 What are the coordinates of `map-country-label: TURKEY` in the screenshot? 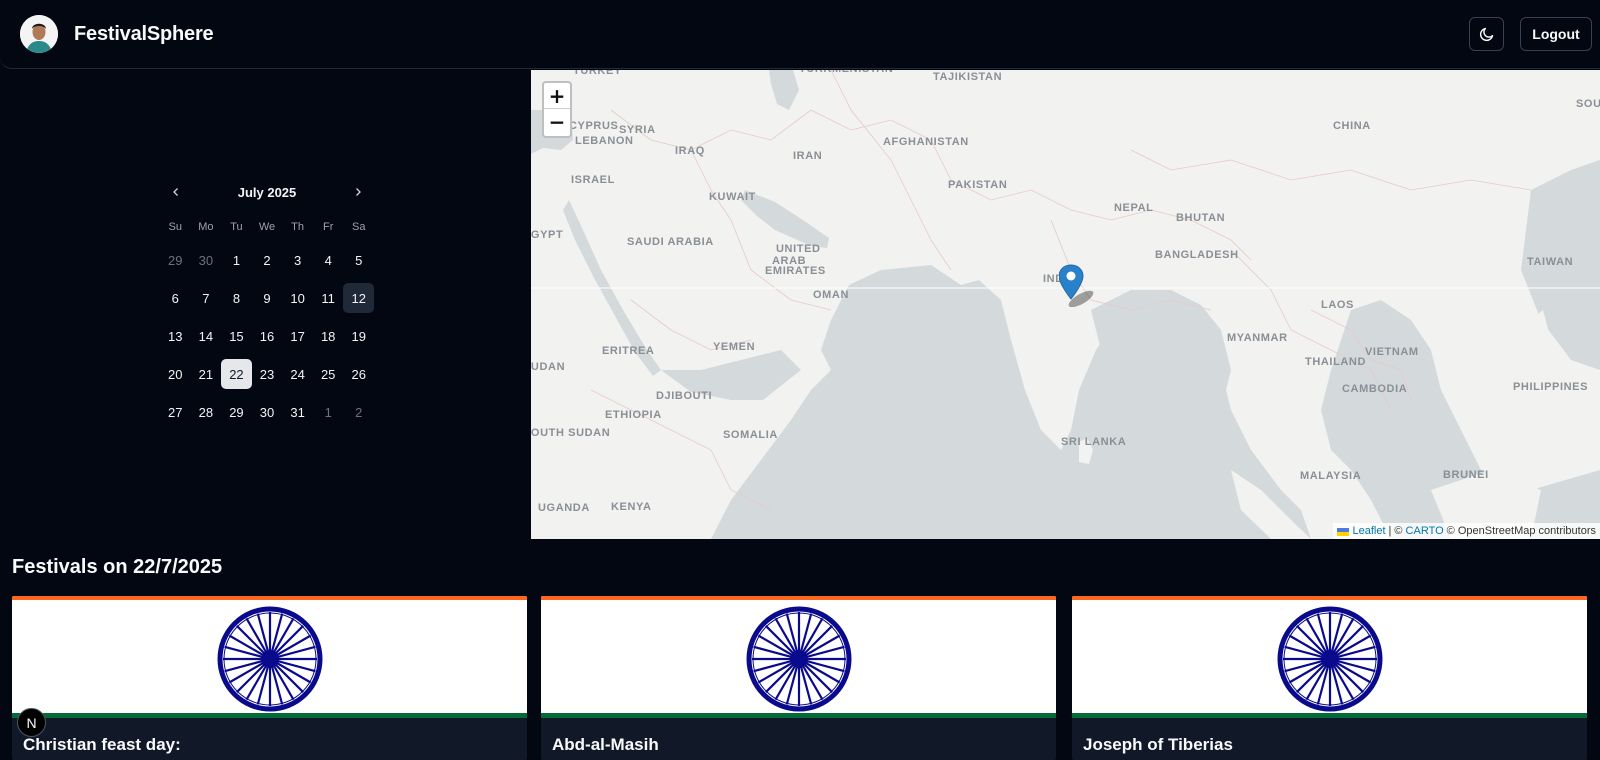 It's located at (597, 73).